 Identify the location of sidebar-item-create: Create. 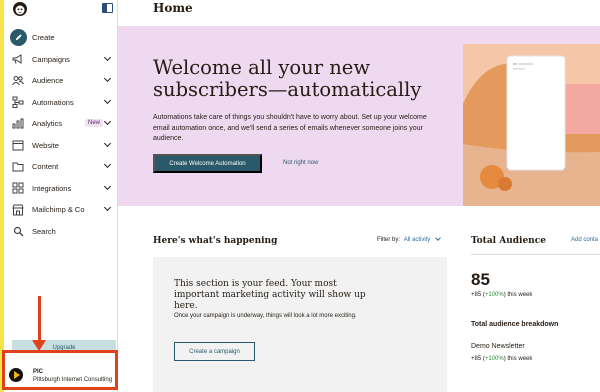
(60, 38).